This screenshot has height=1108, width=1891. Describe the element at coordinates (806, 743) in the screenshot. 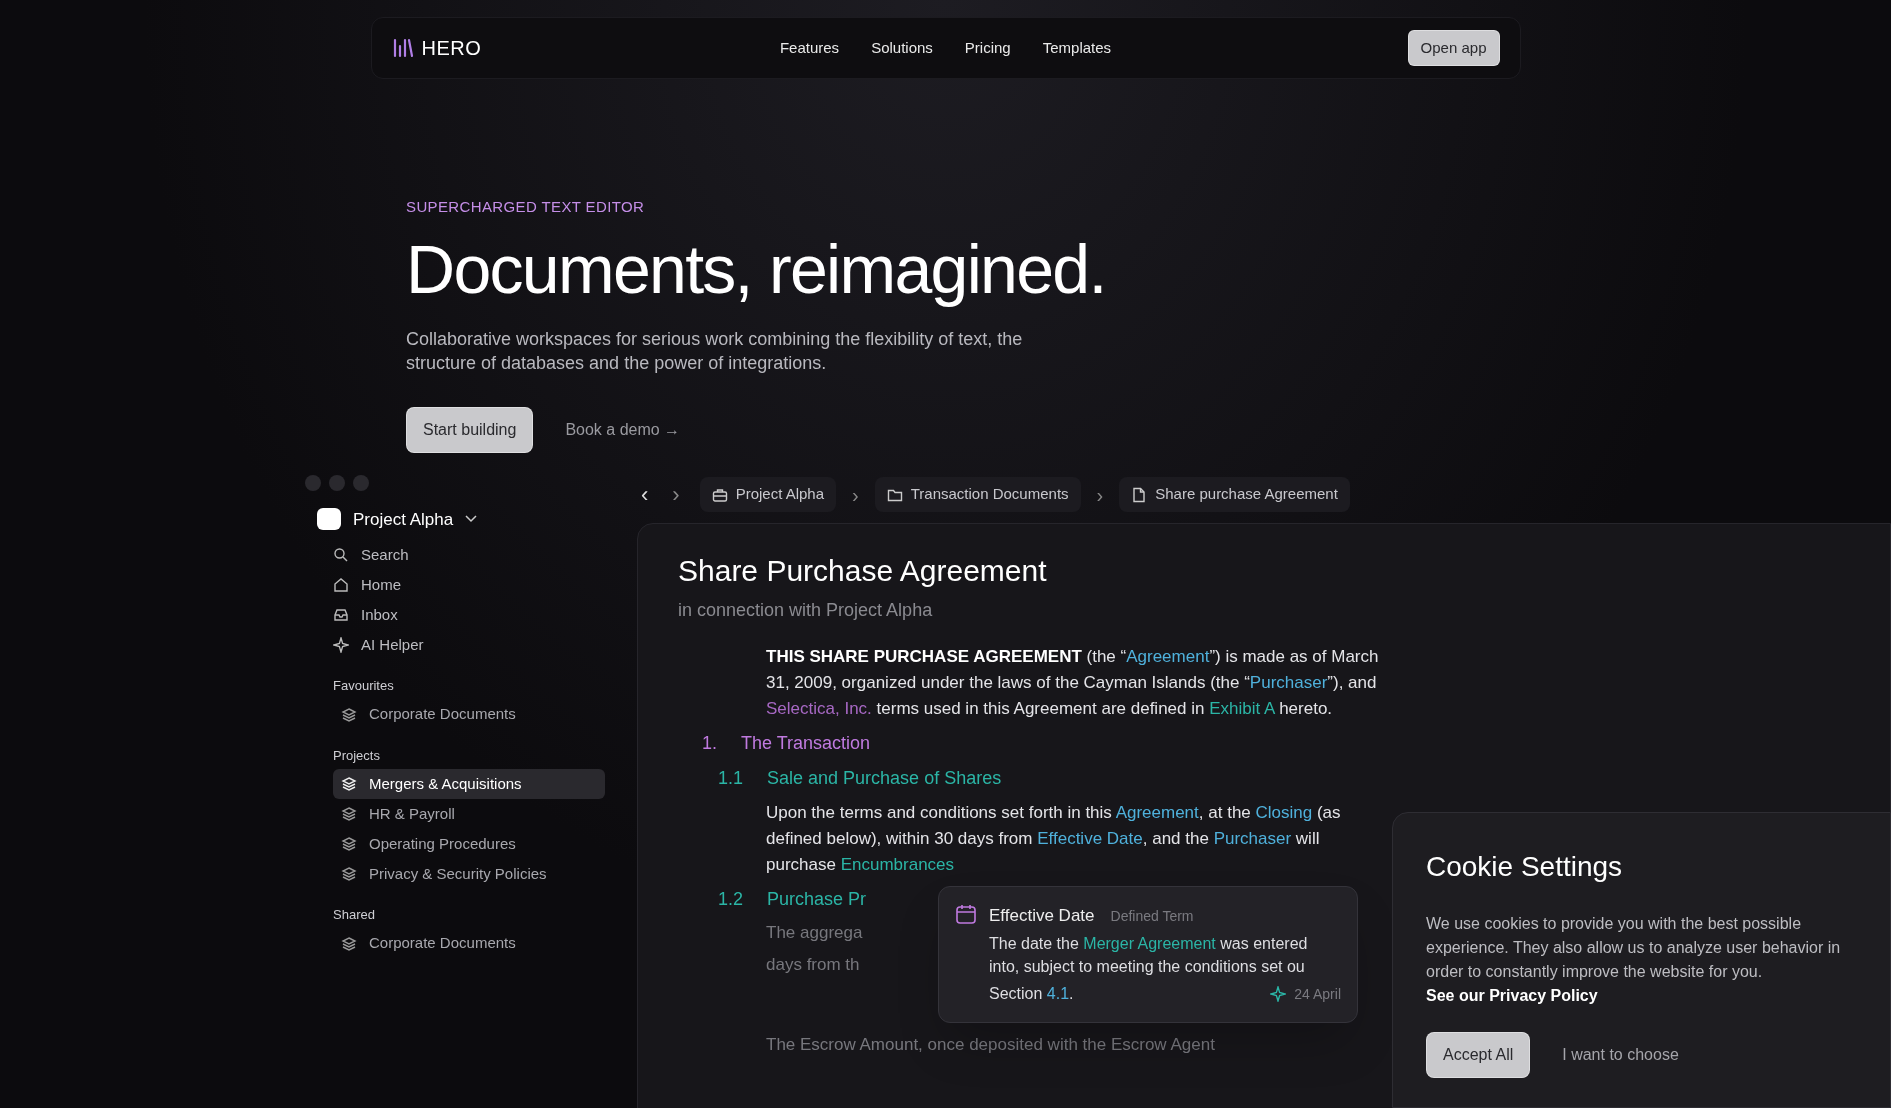

I see `section-heading: The Transaction` at that location.